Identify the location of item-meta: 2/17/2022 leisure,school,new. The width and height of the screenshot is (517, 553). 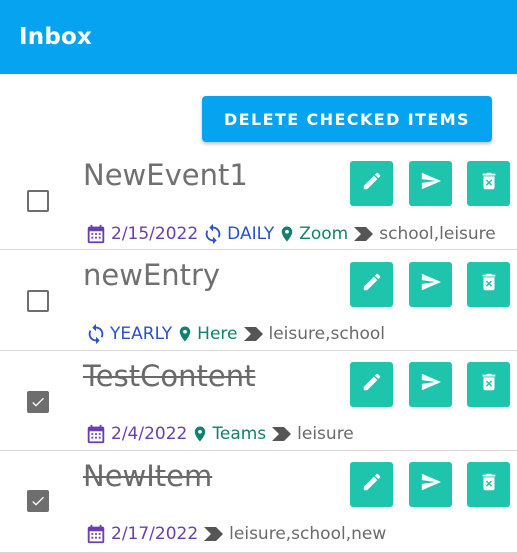
(235, 534).